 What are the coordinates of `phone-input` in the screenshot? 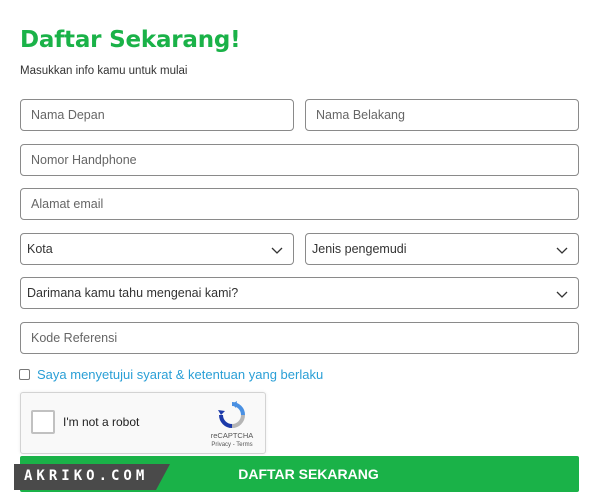 It's located at (299, 160).